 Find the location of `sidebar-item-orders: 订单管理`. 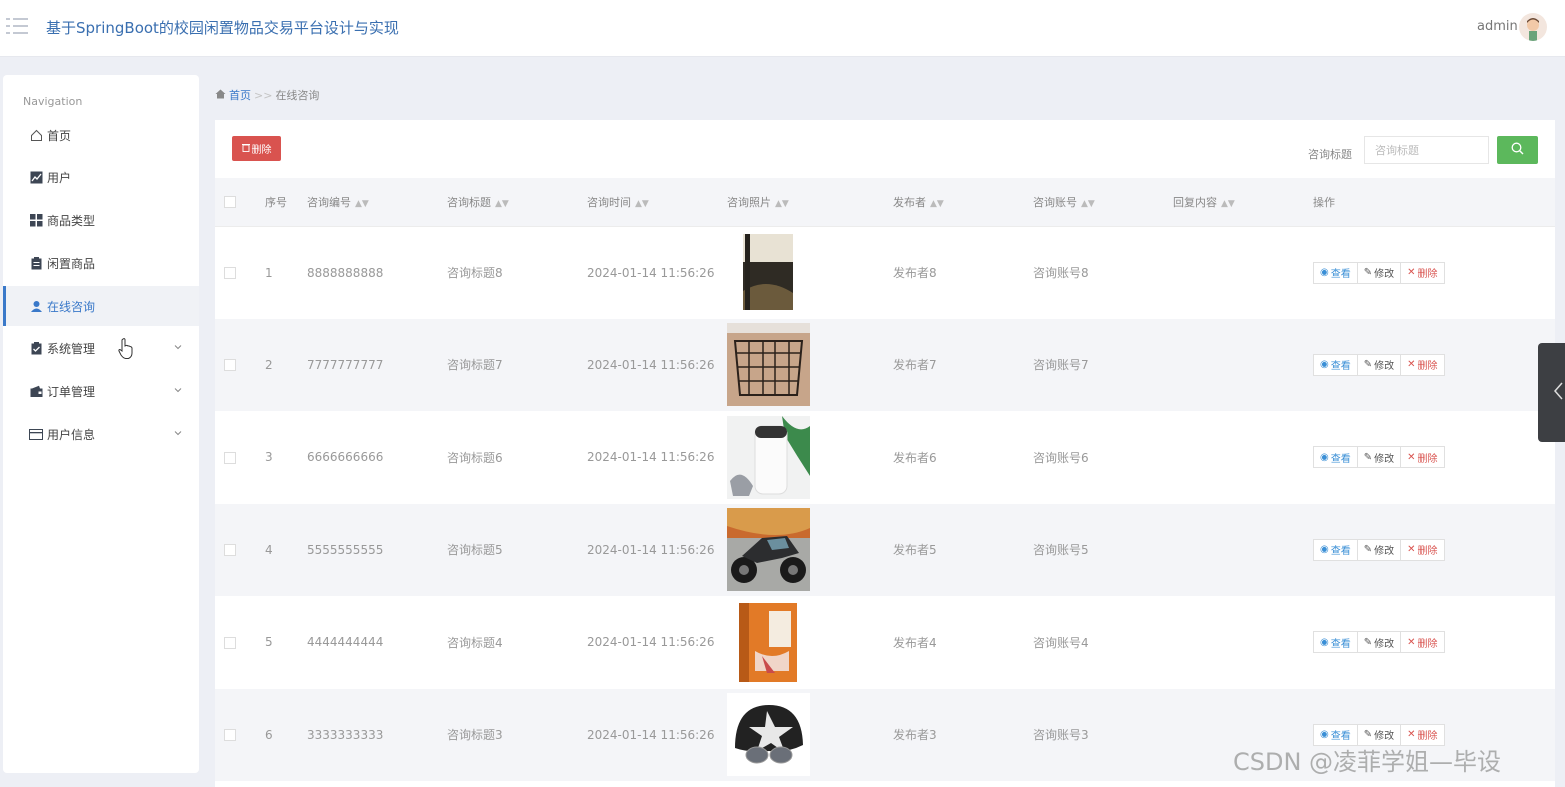

sidebar-item-orders: 订单管理 is located at coordinates (101, 391).